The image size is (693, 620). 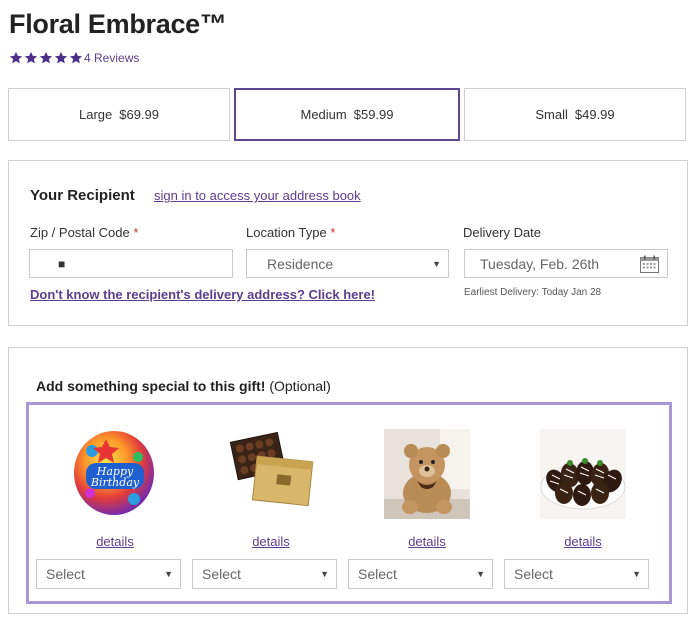 I want to click on calendar-icon, so click(x=649, y=264).